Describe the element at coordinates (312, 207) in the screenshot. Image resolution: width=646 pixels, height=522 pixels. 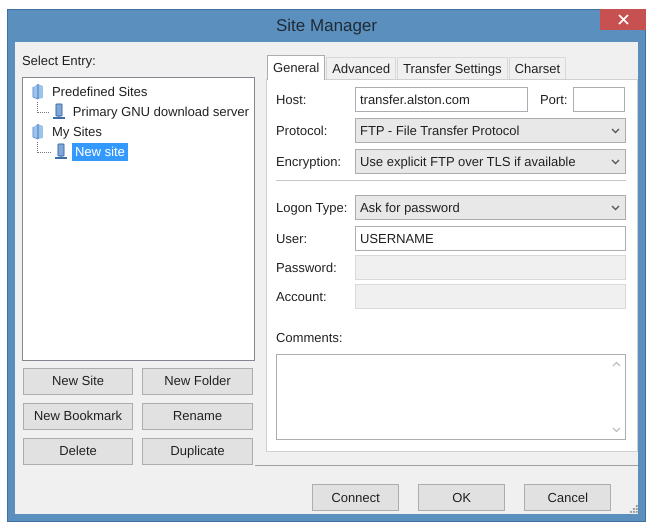
I see `field-label: Logon Type:` at that location.